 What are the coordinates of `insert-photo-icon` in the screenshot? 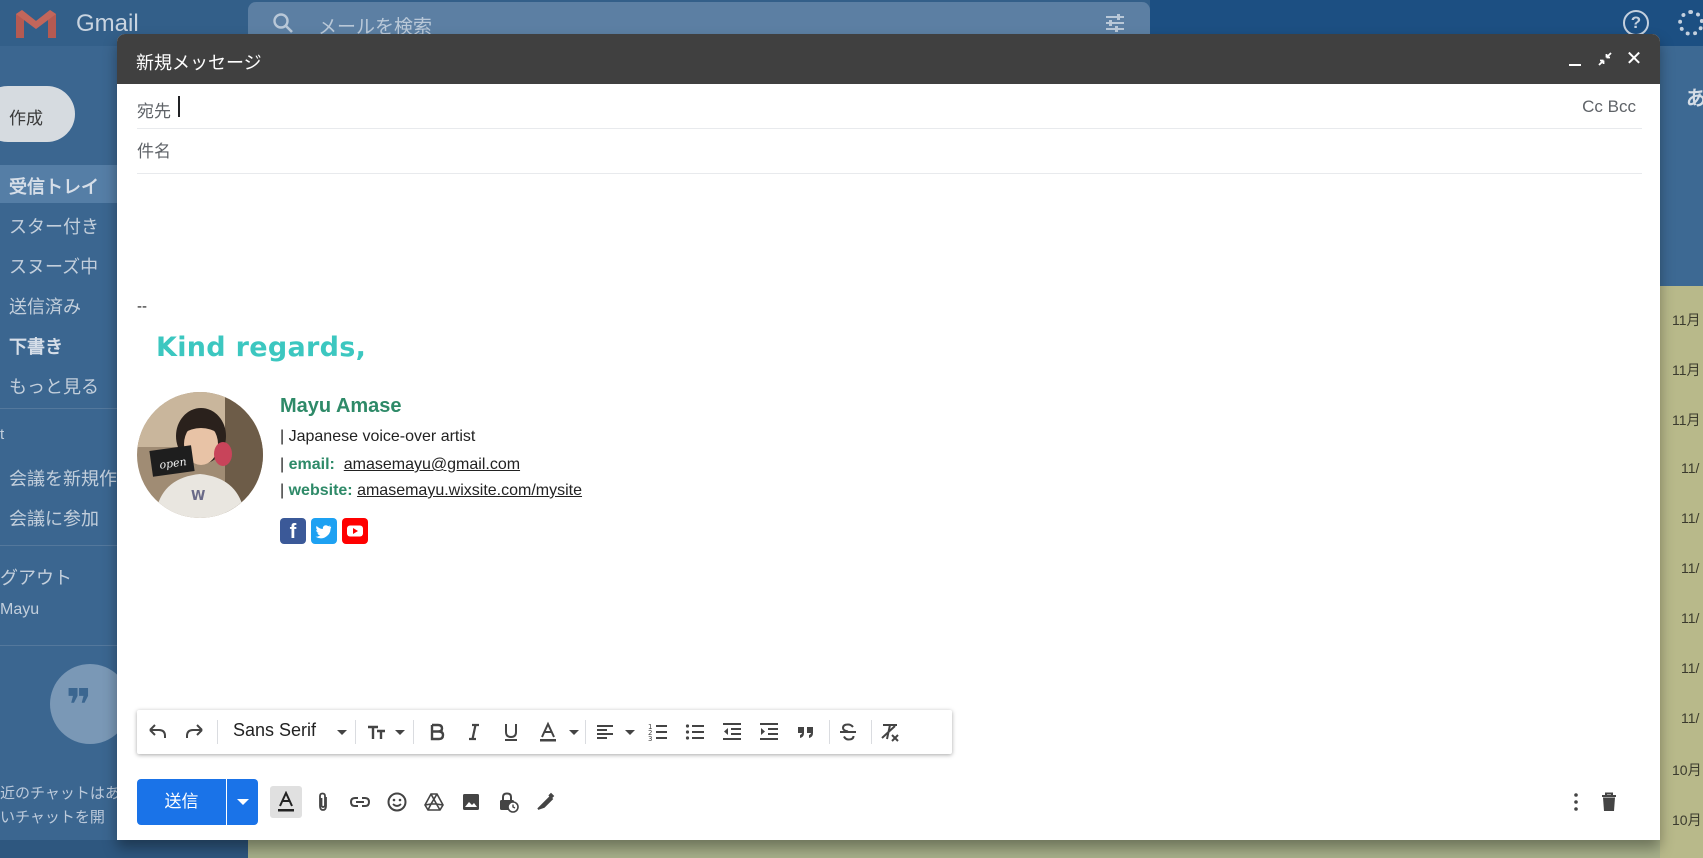 It's located at (471, 802).